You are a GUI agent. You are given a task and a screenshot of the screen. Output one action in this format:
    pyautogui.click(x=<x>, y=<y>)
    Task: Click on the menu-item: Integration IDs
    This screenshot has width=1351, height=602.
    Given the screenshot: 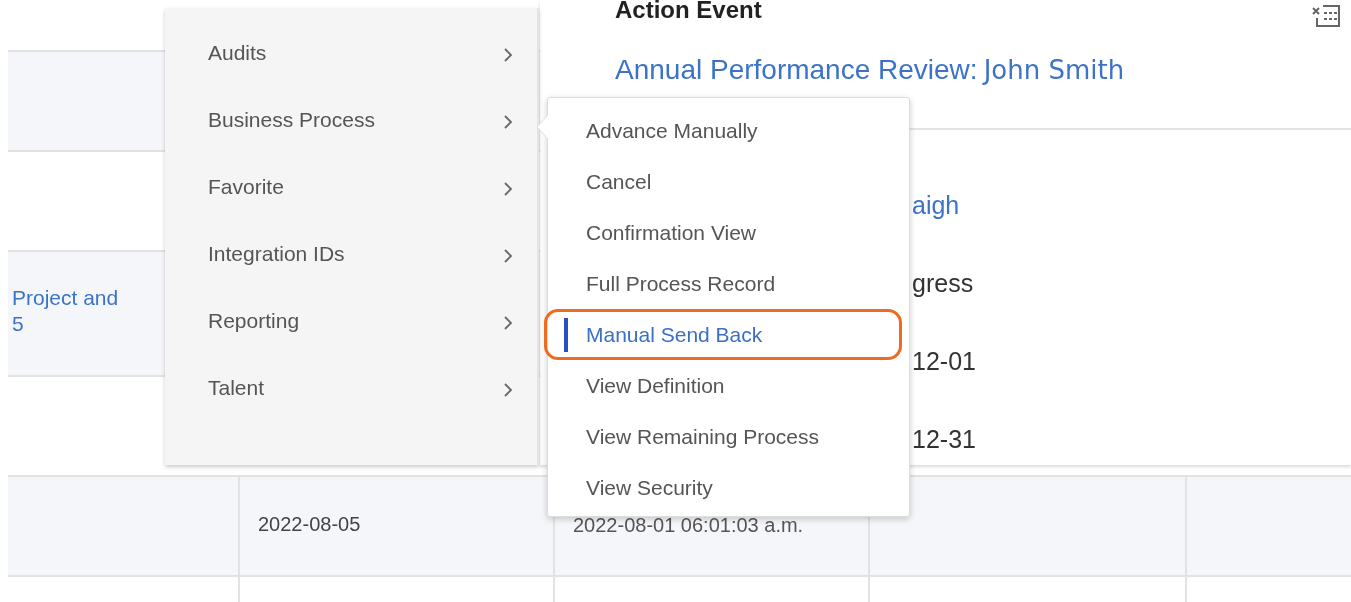 What is the action you would take?
    pyautogui.click(x=351, y=275)
    